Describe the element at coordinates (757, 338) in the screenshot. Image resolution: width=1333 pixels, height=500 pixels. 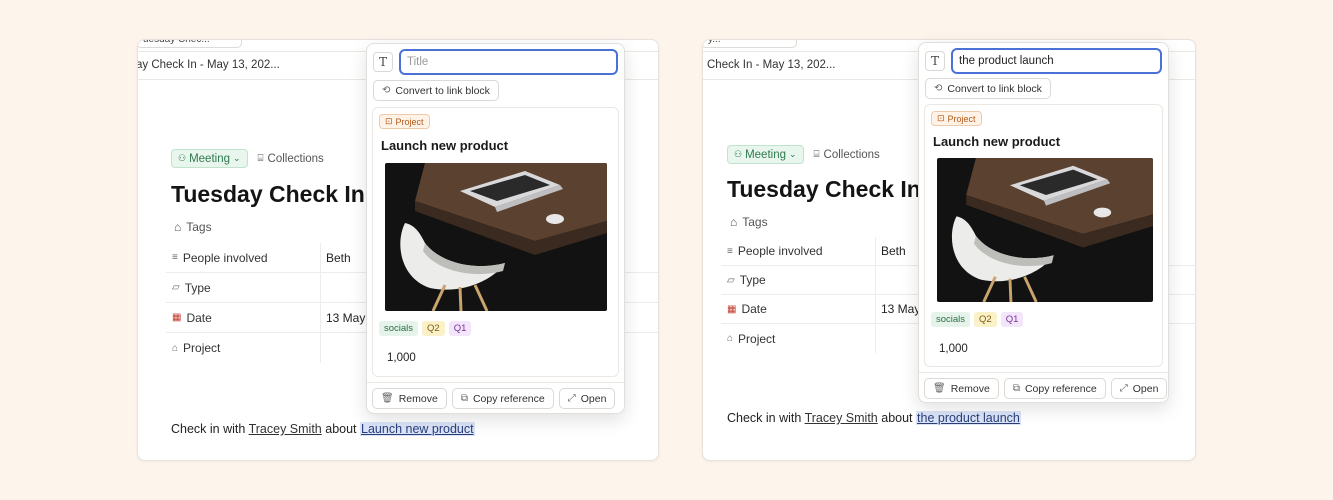
I see `property-name: Project` at that location.